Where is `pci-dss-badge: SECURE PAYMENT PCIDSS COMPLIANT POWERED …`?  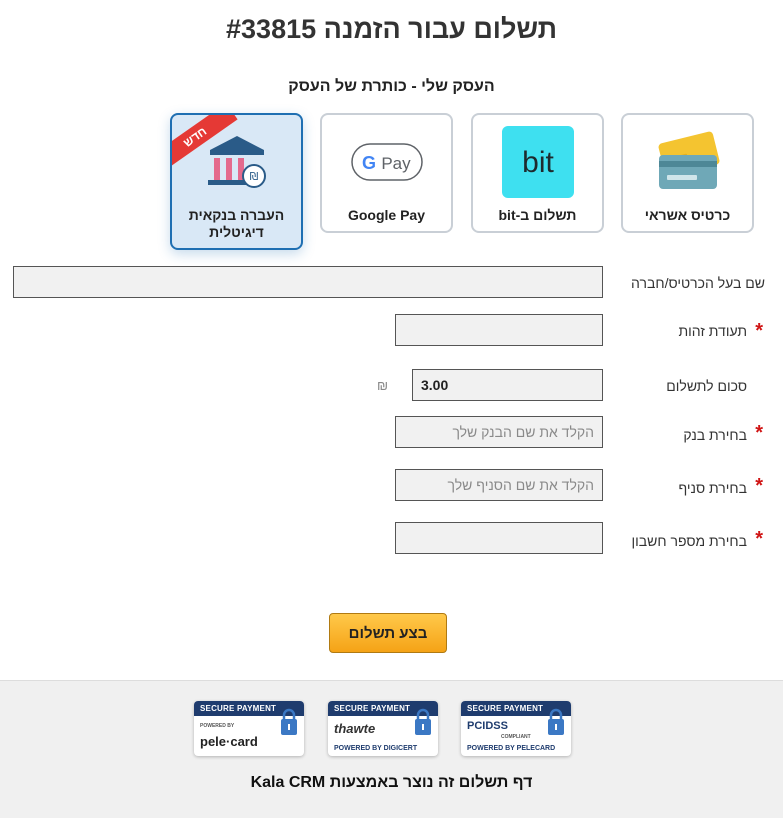 pci-dss-badge: SECURE PAYMENT PCIDSS COMPLIANT POWERED … is located at coordinates (516, 728).